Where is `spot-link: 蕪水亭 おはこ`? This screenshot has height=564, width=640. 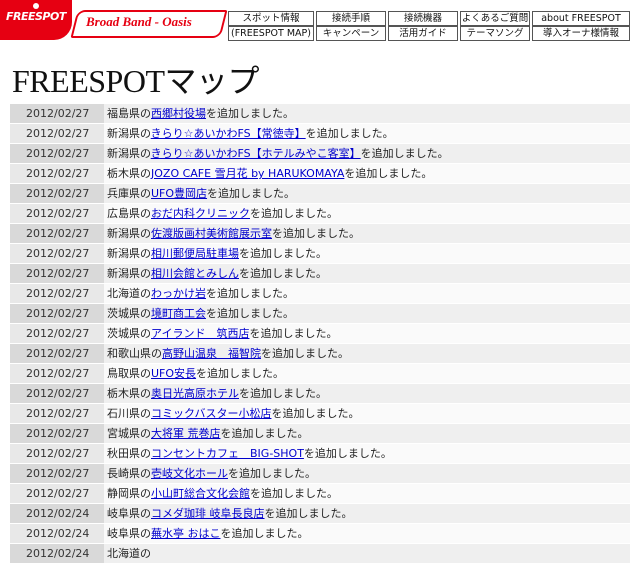 spot-link: 蕪水亭 おはこ is located at coordinates (186, 533).